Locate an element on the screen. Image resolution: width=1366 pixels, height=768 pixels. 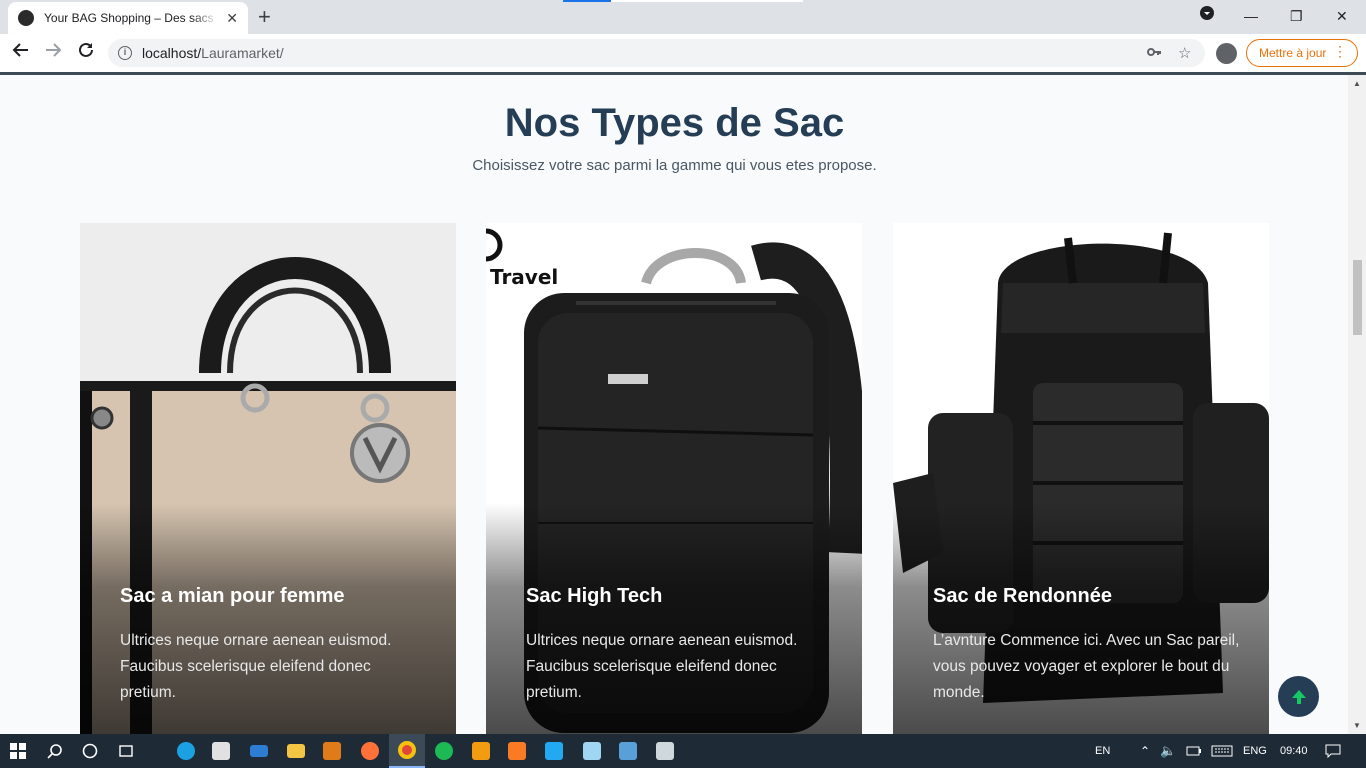
sublime-icon is located at coordinates (332, 751).